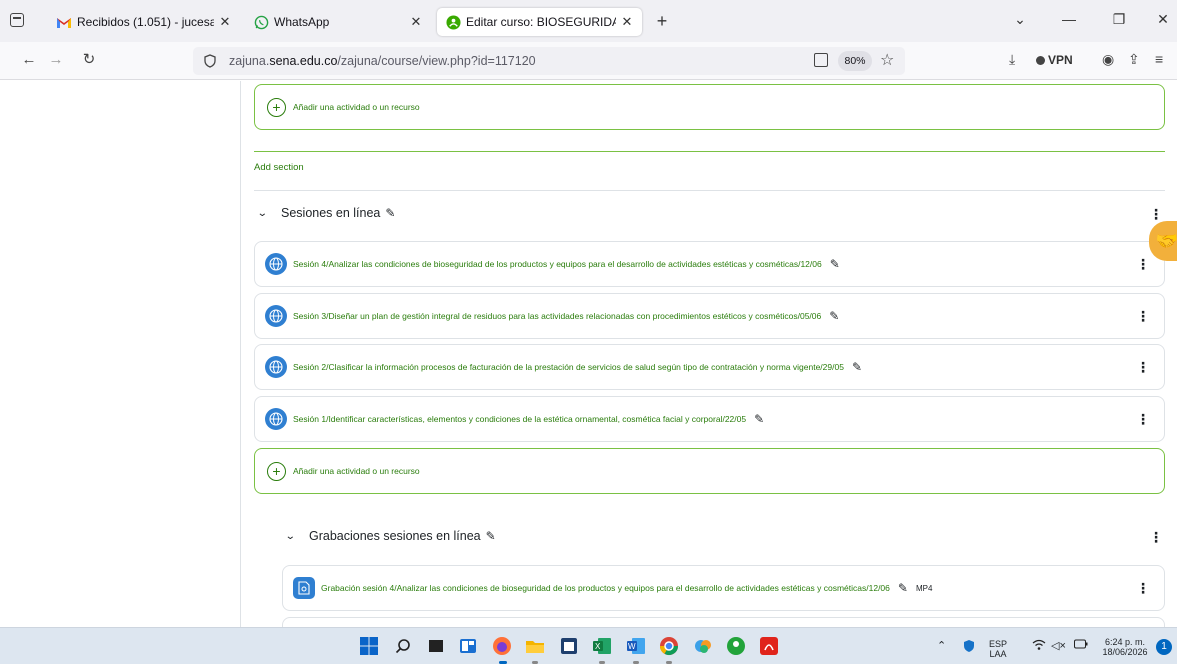  I want to click on site-info-icon, so click(210, 61).